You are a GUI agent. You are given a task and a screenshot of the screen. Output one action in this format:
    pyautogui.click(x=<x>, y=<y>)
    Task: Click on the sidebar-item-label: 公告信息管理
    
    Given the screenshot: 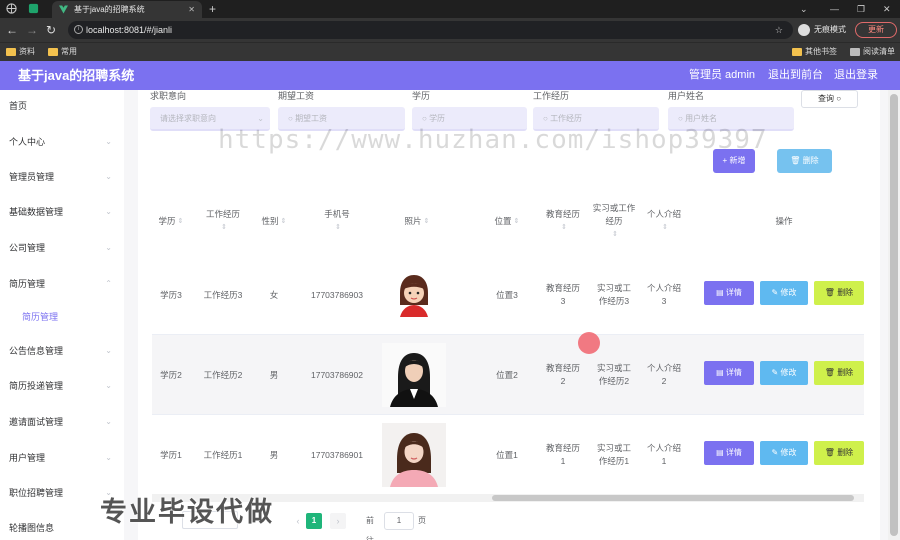 What is the action you would take?
    pyautogui.click(x=36, y=351)
    